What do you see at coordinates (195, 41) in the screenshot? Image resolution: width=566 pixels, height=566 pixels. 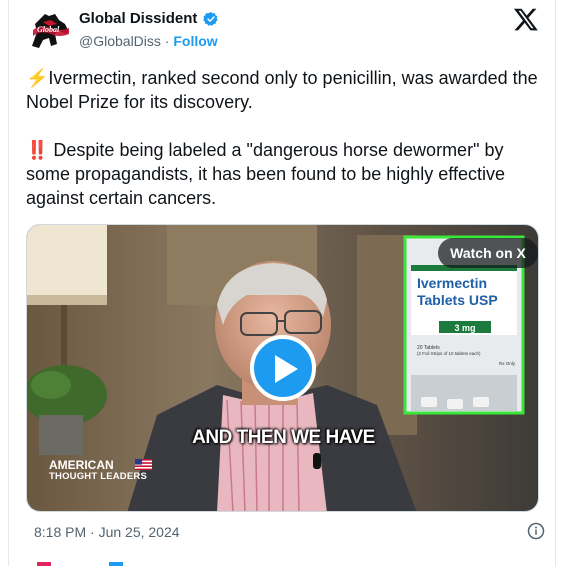 I see `follow-button: Follow` at bounding box center [195, 41].